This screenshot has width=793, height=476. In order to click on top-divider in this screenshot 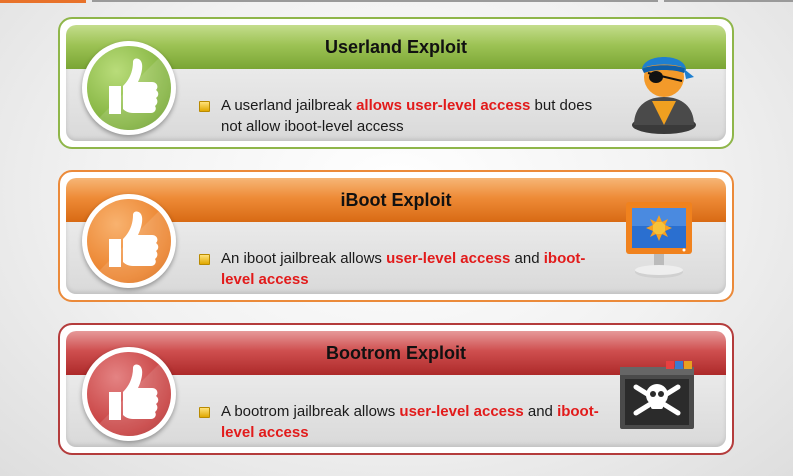, I will do `click(396, 3)`.